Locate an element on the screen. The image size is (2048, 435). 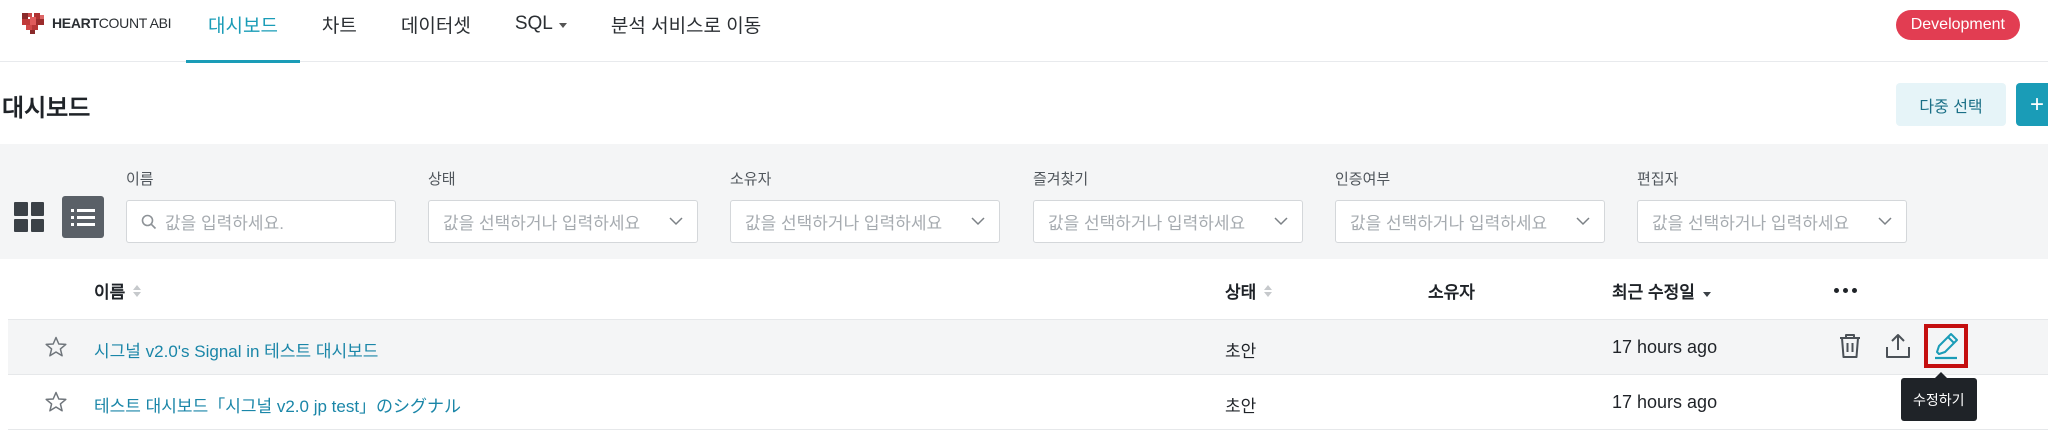
filter-label: 편집자 is located at coordinates (1658, 179).